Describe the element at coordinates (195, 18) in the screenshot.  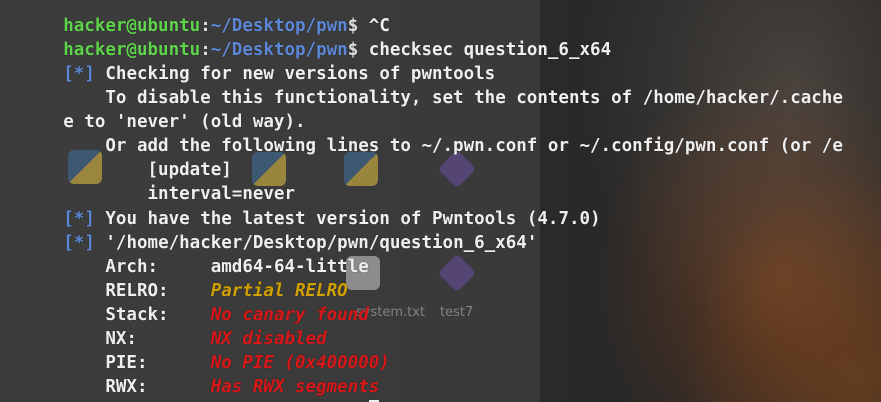
I see `terminal-line: hacker@ubuntu:~/Desktop/pwn$ ^C` at that location.